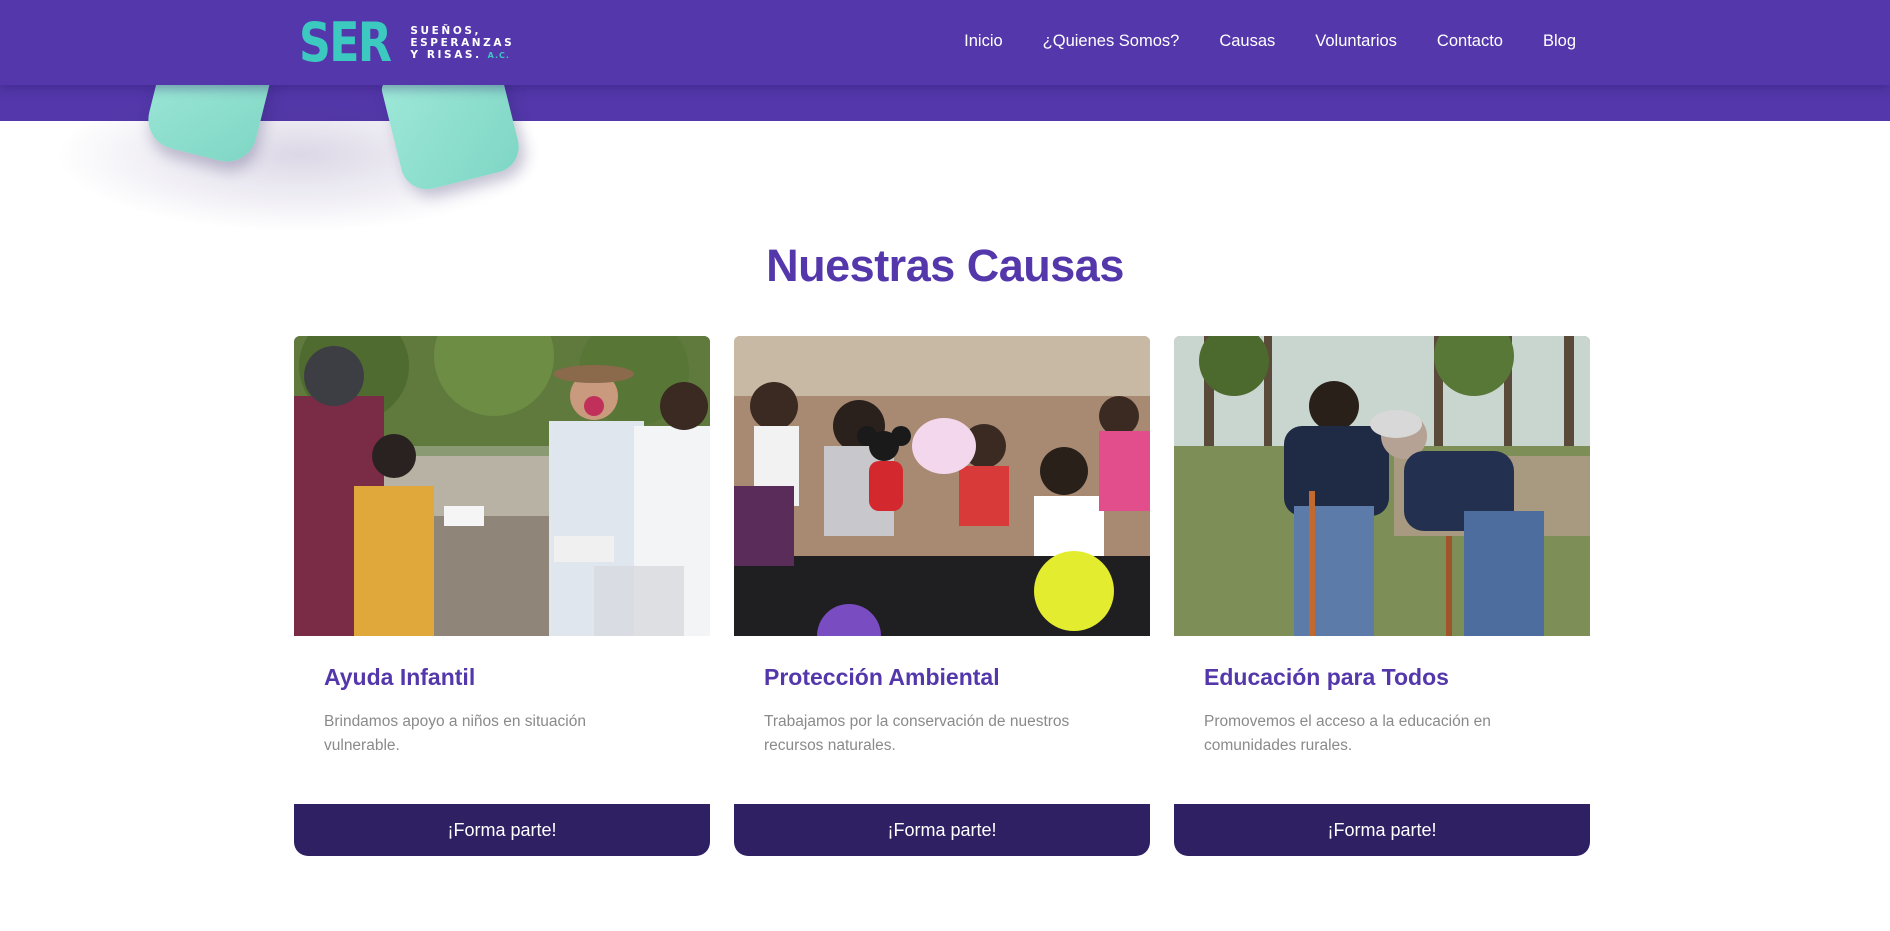 This screenshot has height=931, width=1890. Describe the element at coordinates (446, 30) in the screenshot. I see `logo-line: SUEÑOS,` at that location.